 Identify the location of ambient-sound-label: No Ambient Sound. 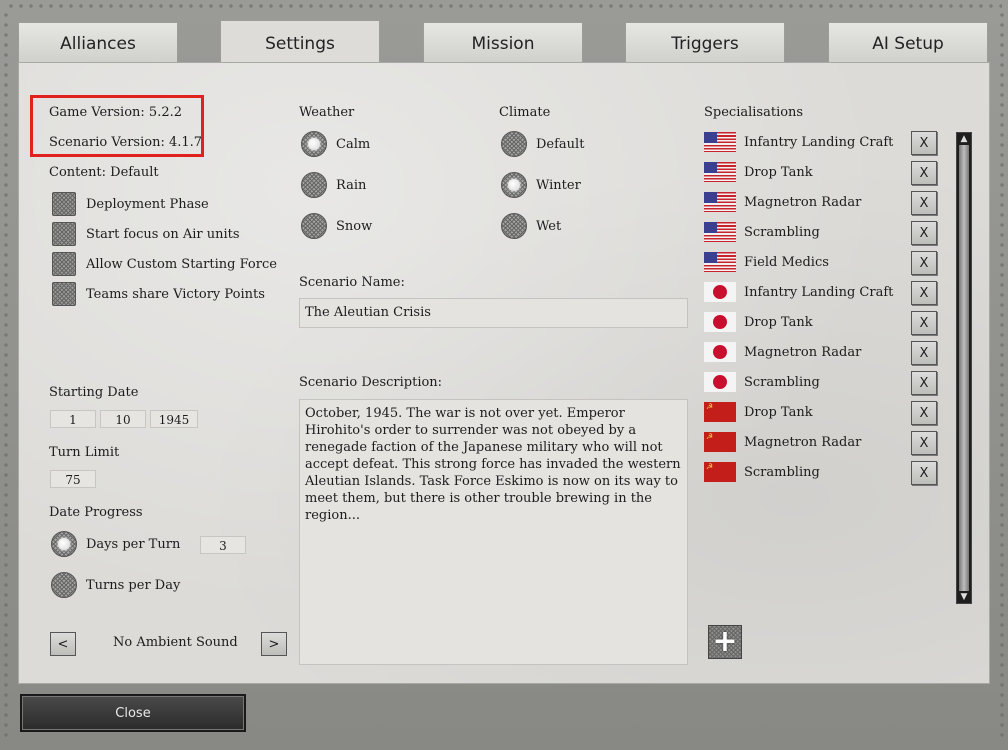
(175, 642).